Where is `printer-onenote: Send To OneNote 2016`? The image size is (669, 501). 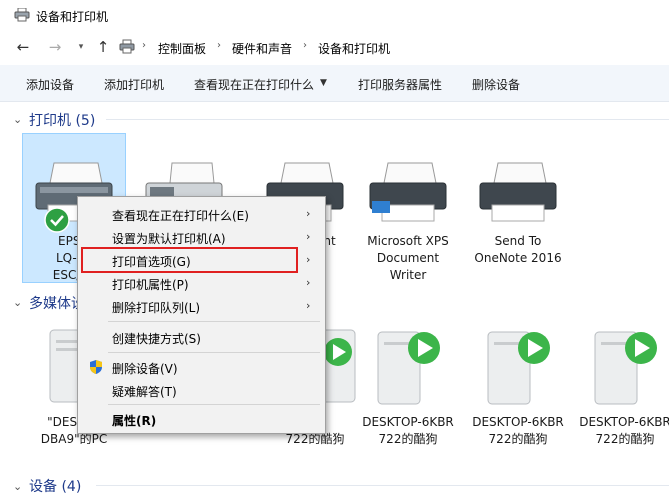
printer-onenote: Send To OneNote 2016 is located at coordinates (518, 208).